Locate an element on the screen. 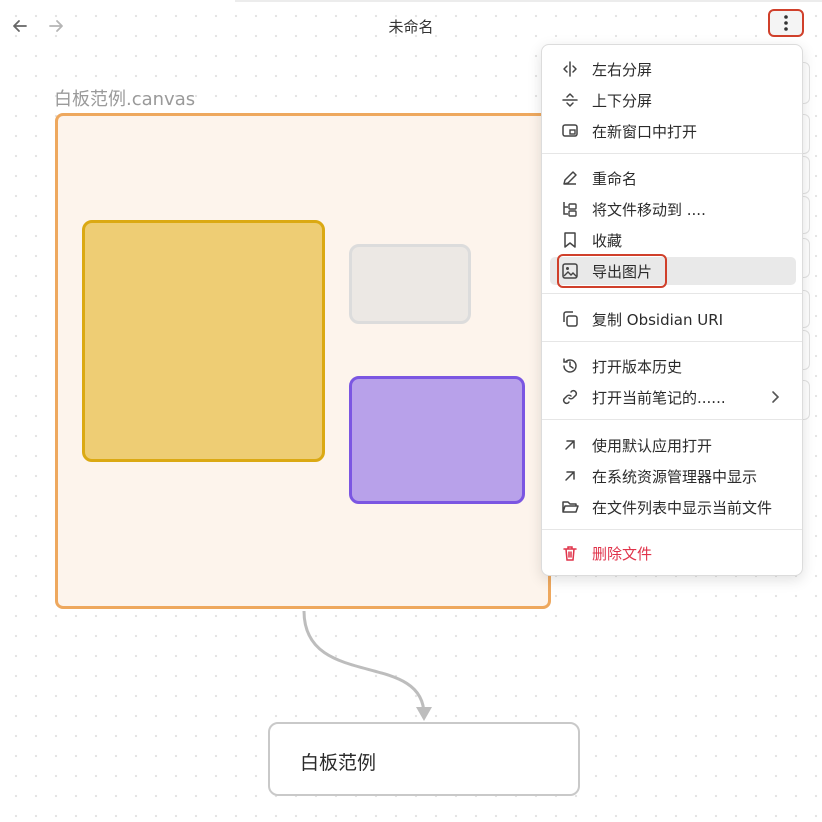 This screenshot has height=822, width=822. menu-item-delete-file: 删除文件 is located at coordinates (673, 553).